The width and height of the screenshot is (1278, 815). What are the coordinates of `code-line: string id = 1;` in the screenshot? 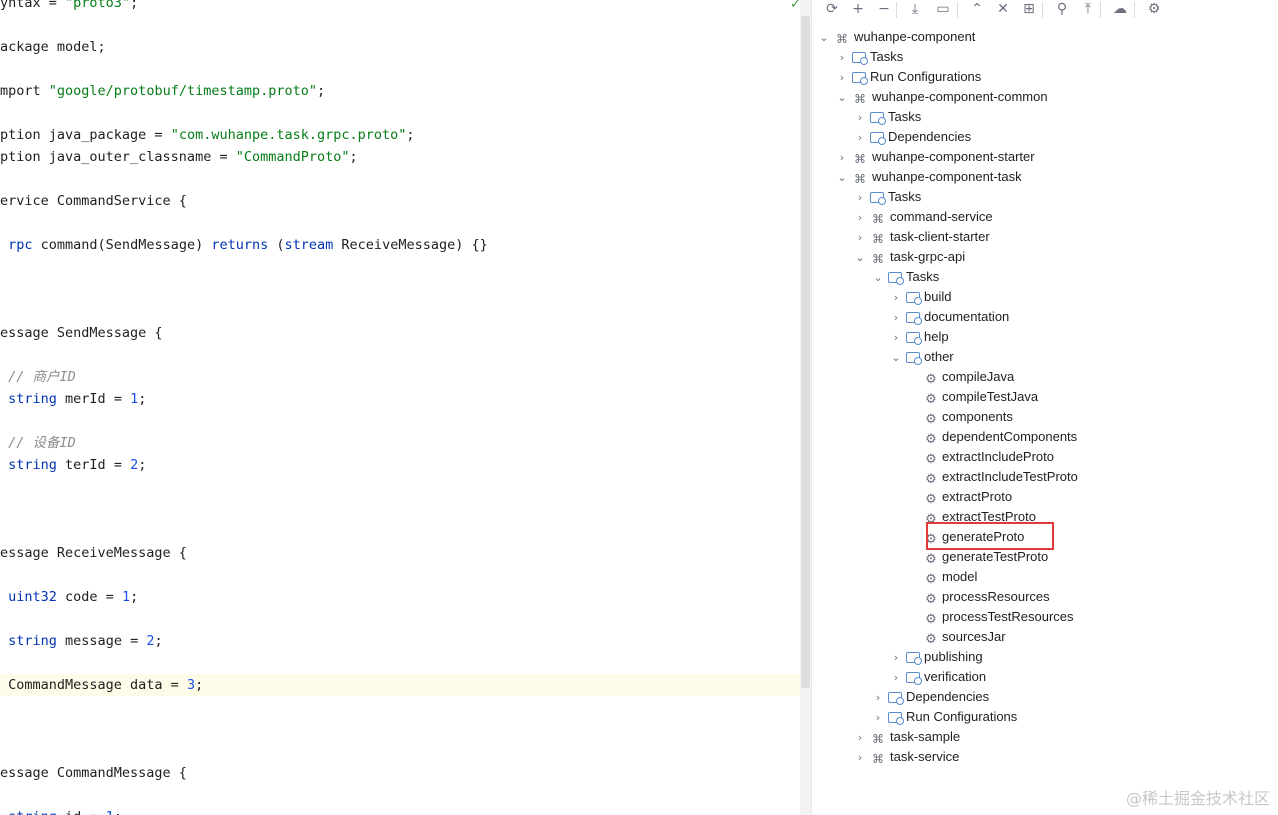 It's located at (400, 810).